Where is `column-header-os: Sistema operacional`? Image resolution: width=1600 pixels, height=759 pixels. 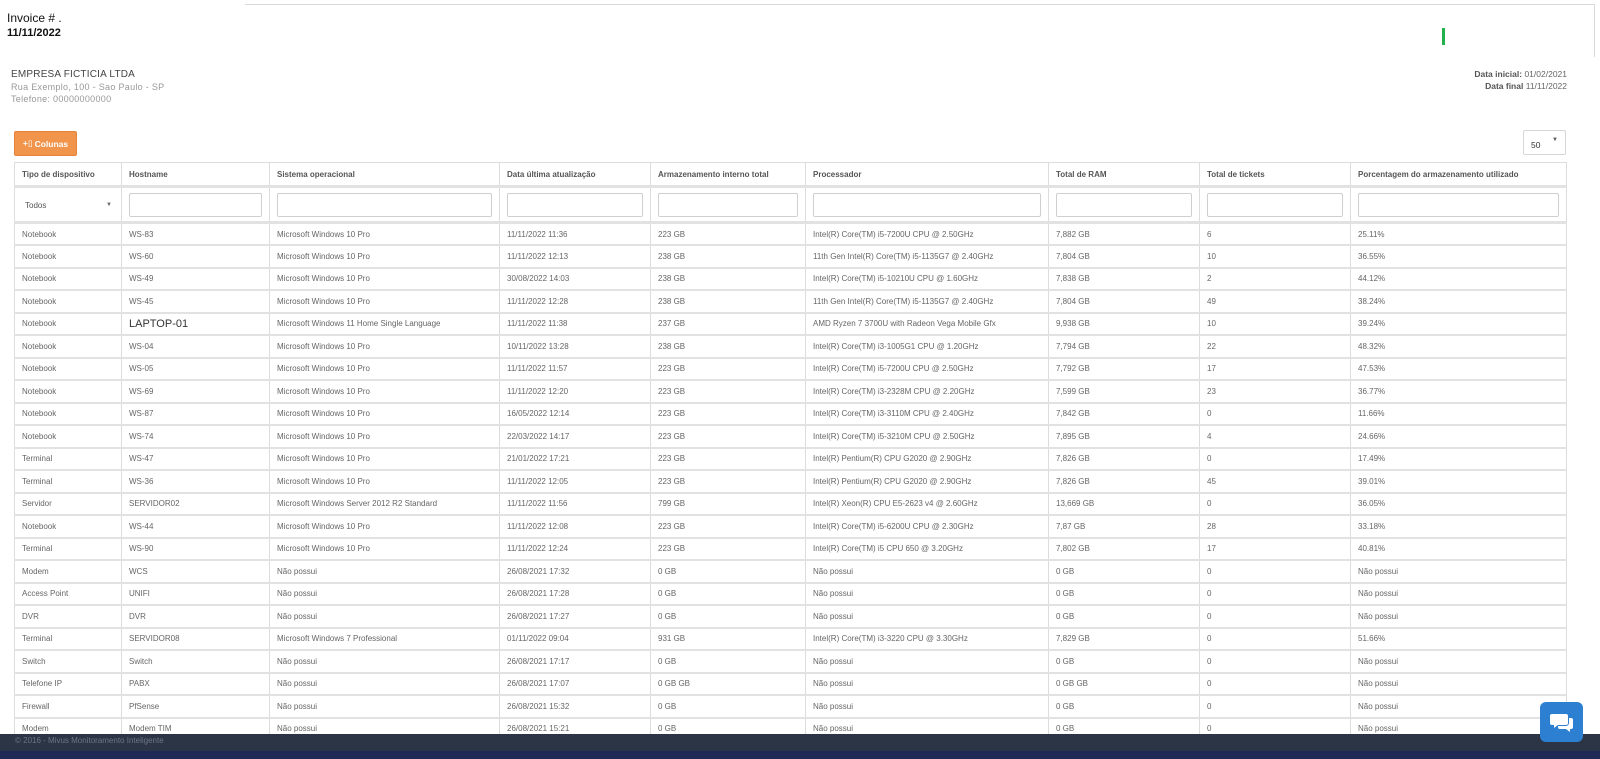
column-header-os: Sistema operacional is located at coordinates (384, 175).